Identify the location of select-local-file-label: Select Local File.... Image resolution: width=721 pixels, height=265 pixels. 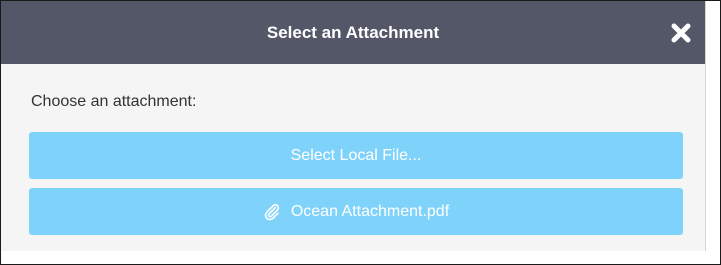
(356, 155).